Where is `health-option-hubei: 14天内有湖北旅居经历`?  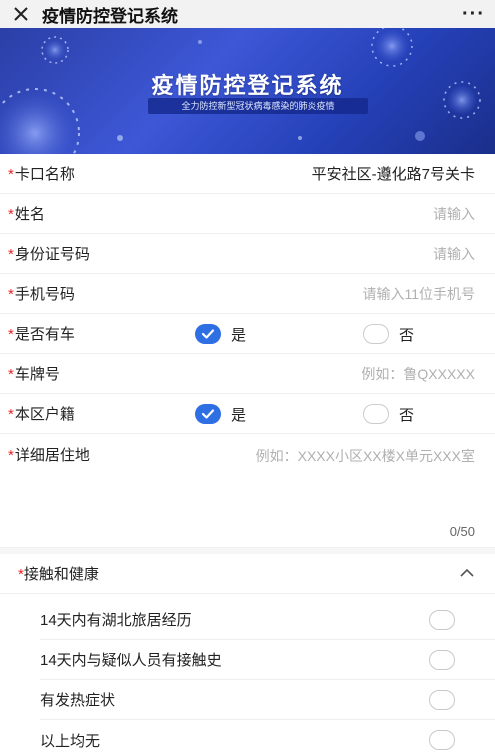 health-option-hubei: 14天内有湖北旅居经历 is located at coordinates (267, 620).